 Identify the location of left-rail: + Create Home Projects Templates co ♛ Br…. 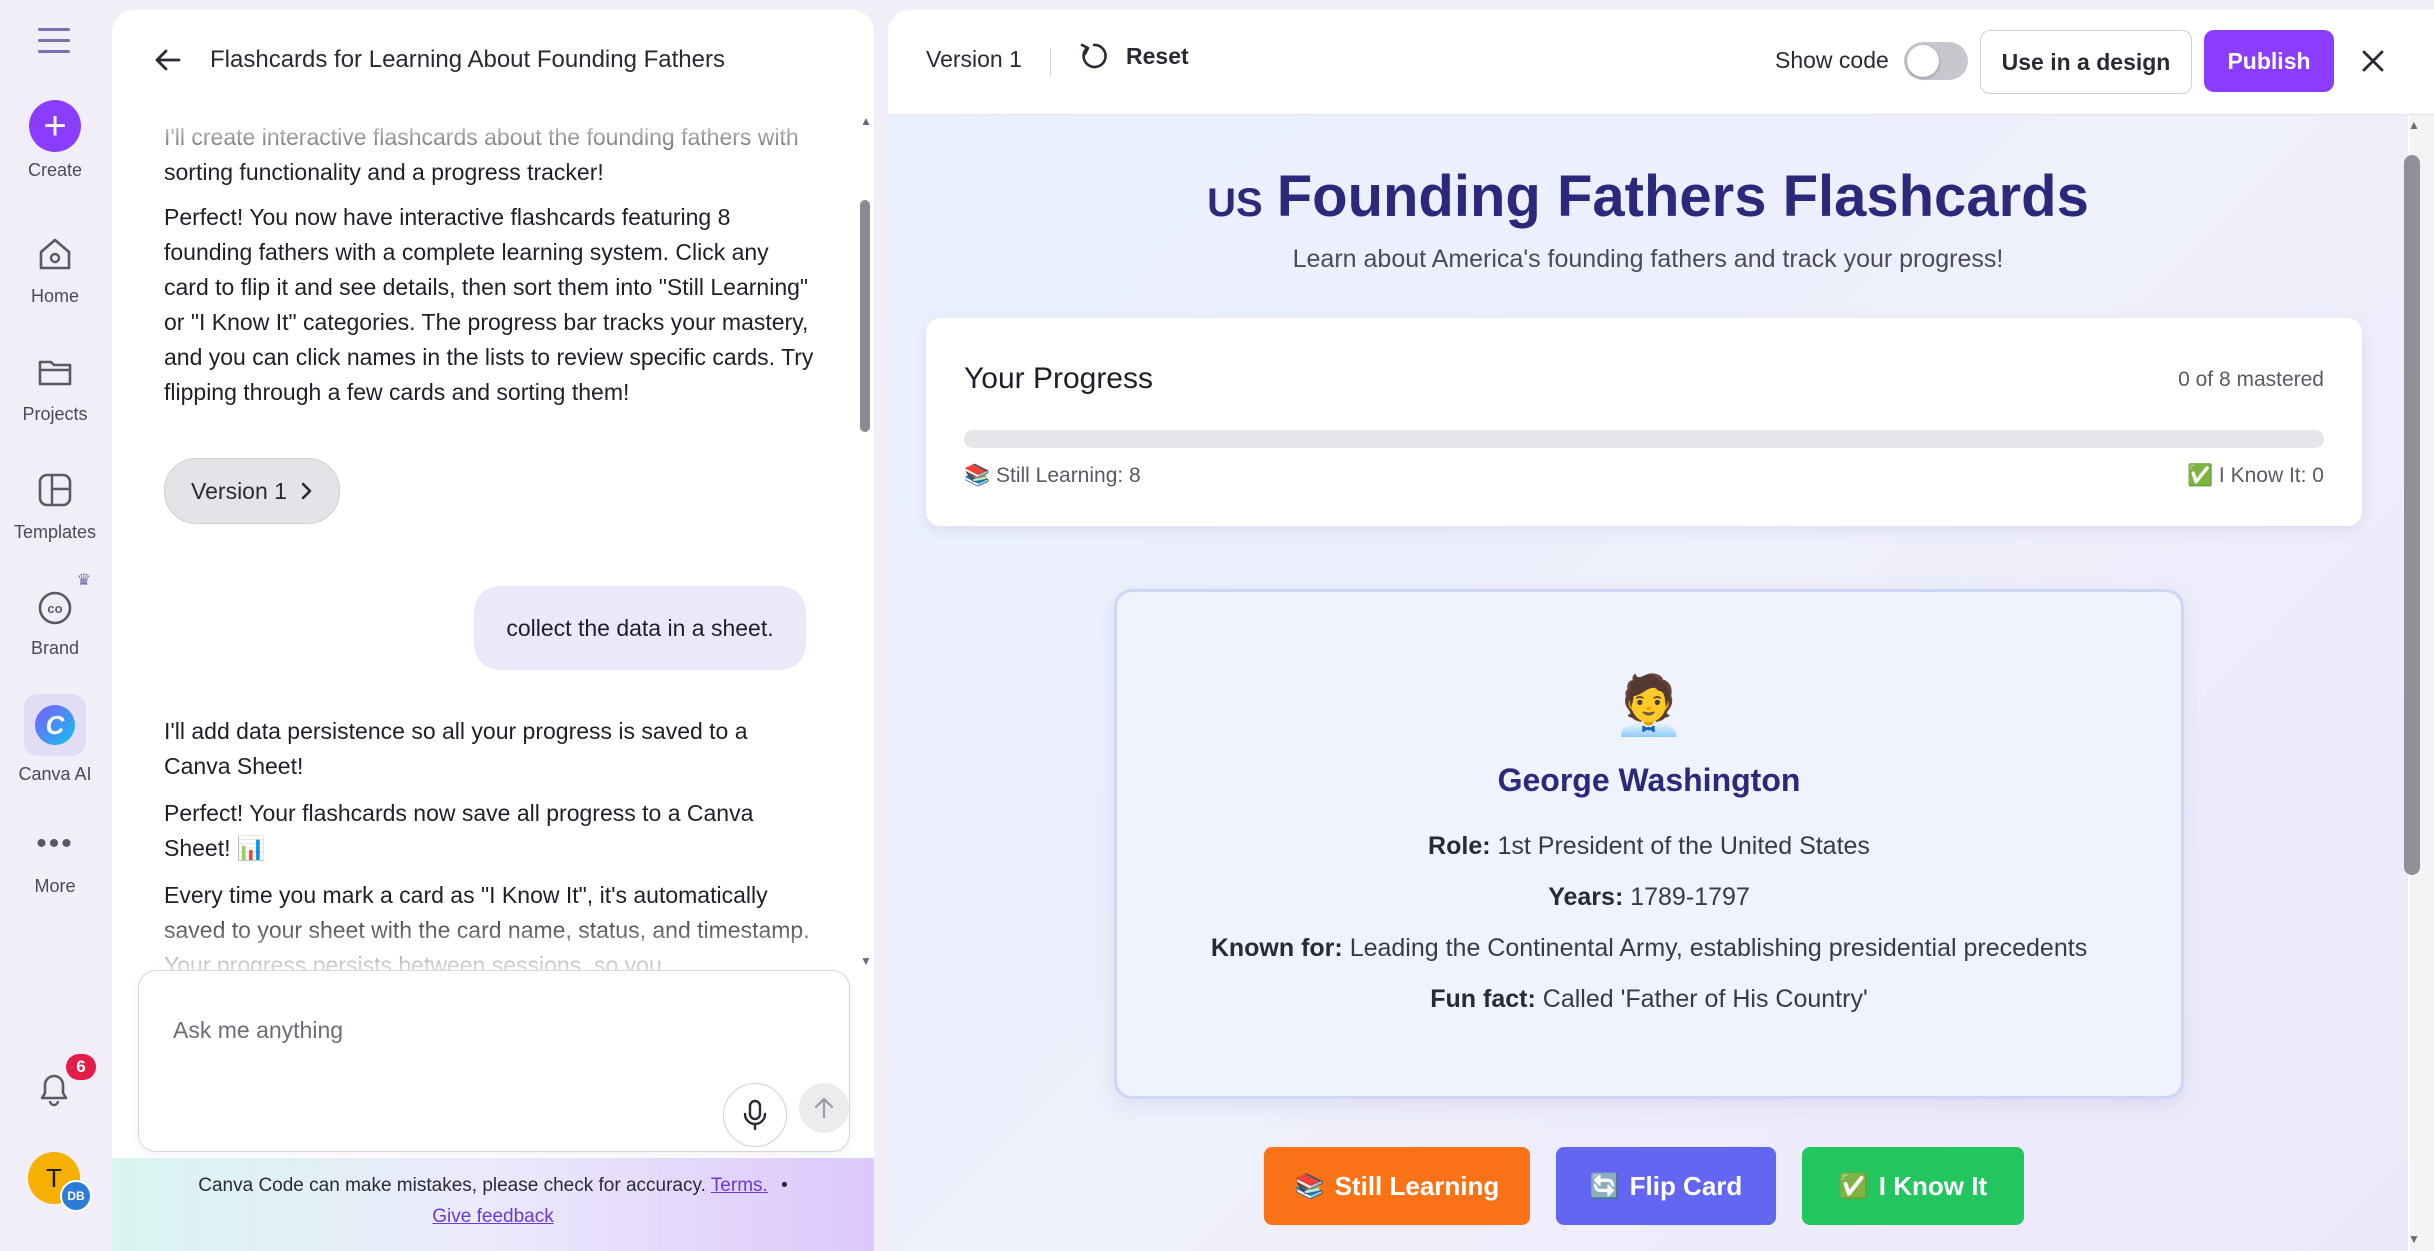
(55, 625).